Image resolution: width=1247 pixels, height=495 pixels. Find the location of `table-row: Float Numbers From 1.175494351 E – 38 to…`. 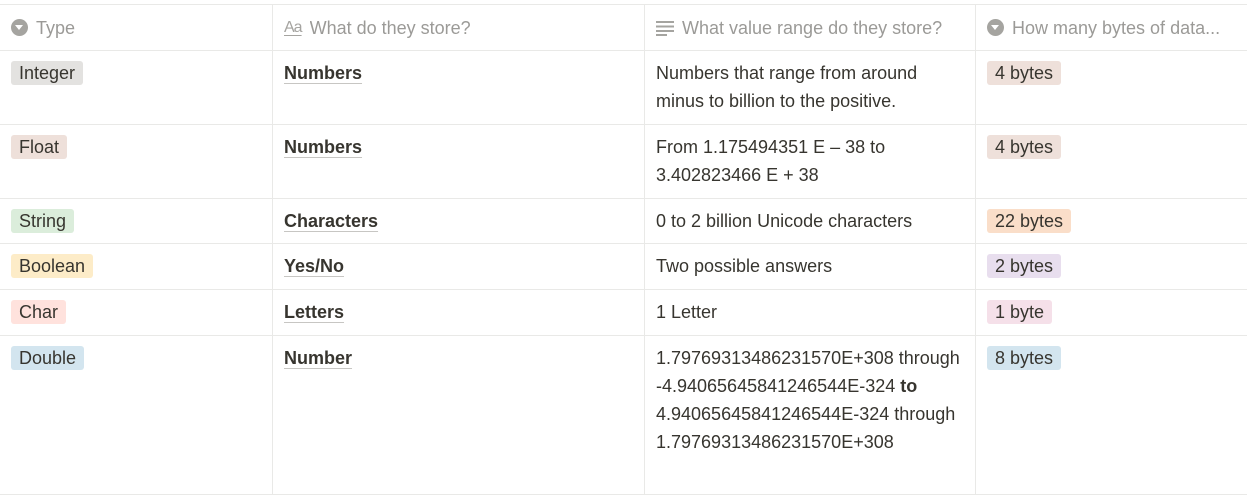

table-row: Float Numbers From 1.175494351 E – 38 to… is located at coordinates (623, 162).